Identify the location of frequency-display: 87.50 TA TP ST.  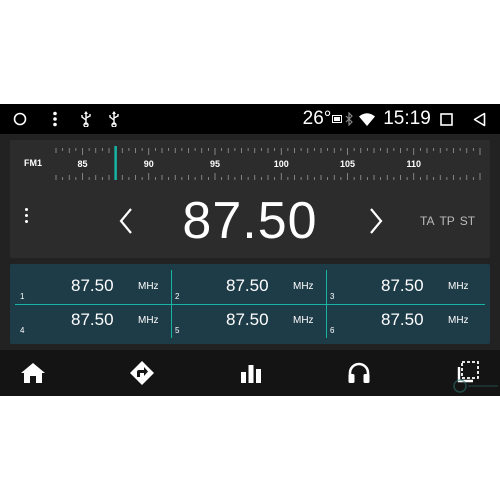
(250, 221).